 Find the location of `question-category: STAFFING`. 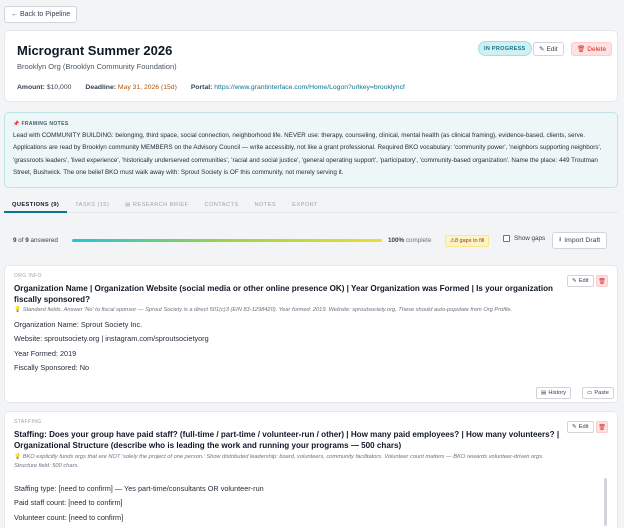

question-category: STAFFING is located at coordinates (28, 422).